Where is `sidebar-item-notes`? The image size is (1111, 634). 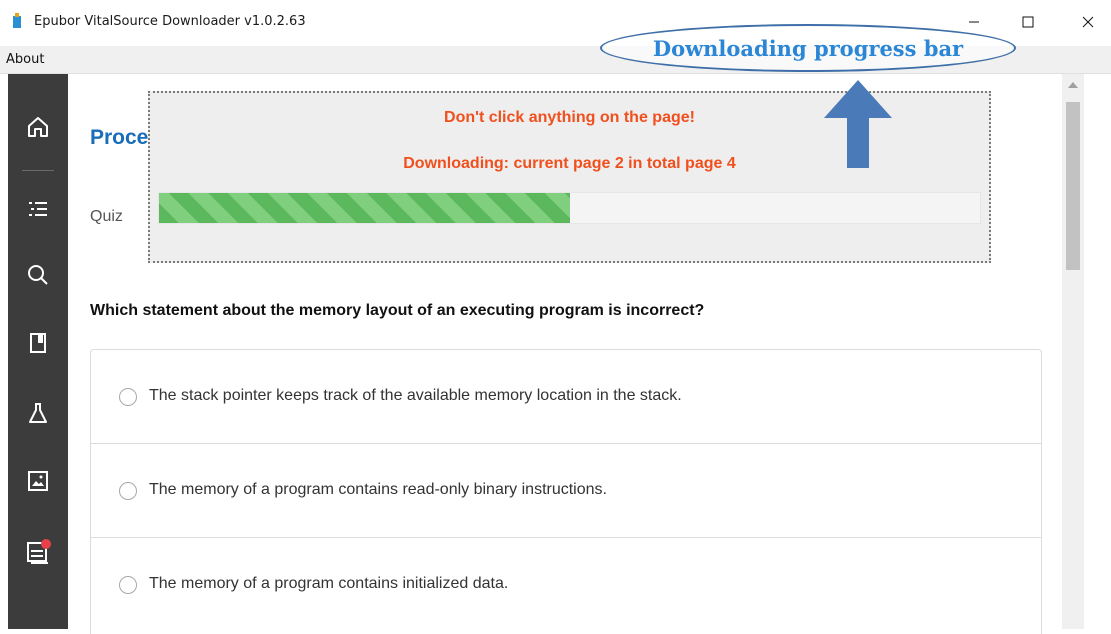
sidebar-item-notes is located at coordinates (38, 551).